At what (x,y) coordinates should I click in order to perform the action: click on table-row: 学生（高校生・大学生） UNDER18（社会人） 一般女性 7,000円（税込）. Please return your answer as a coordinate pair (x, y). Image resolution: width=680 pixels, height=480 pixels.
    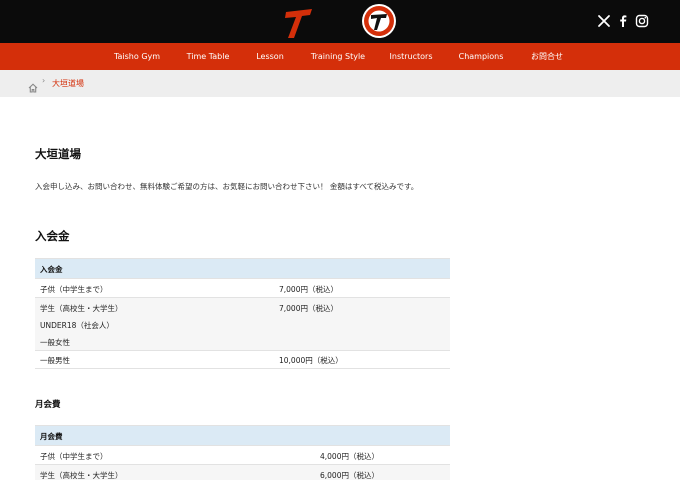
    Looking at the image, I should click on (242, 324).